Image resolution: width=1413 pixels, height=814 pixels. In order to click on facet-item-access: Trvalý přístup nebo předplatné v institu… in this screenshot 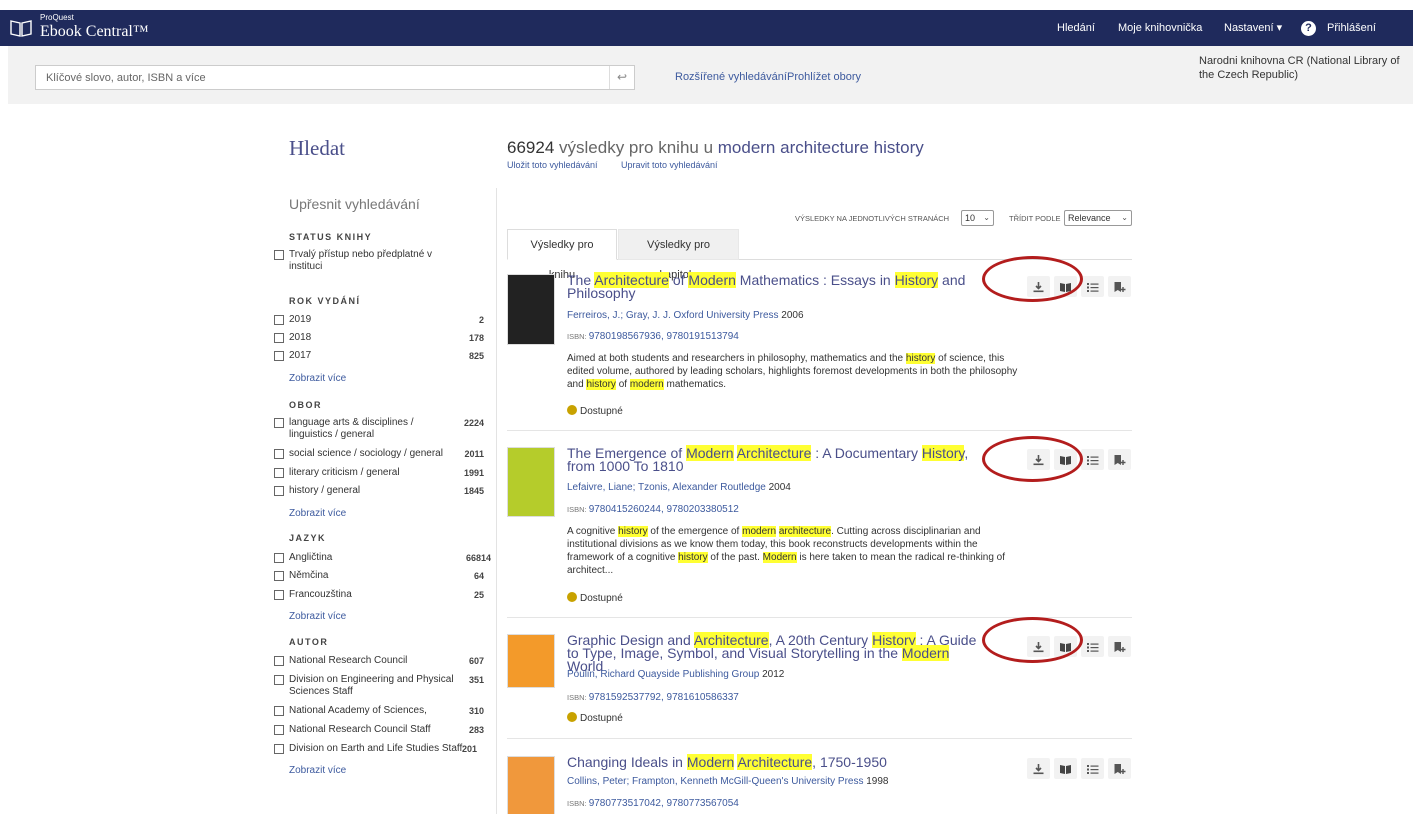, I will do `click(381, 262)`.